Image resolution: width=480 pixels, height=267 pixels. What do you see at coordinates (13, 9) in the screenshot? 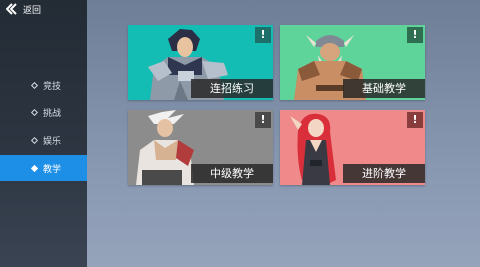
I see `back-arrow-icon` at bounding box center [13, 9].